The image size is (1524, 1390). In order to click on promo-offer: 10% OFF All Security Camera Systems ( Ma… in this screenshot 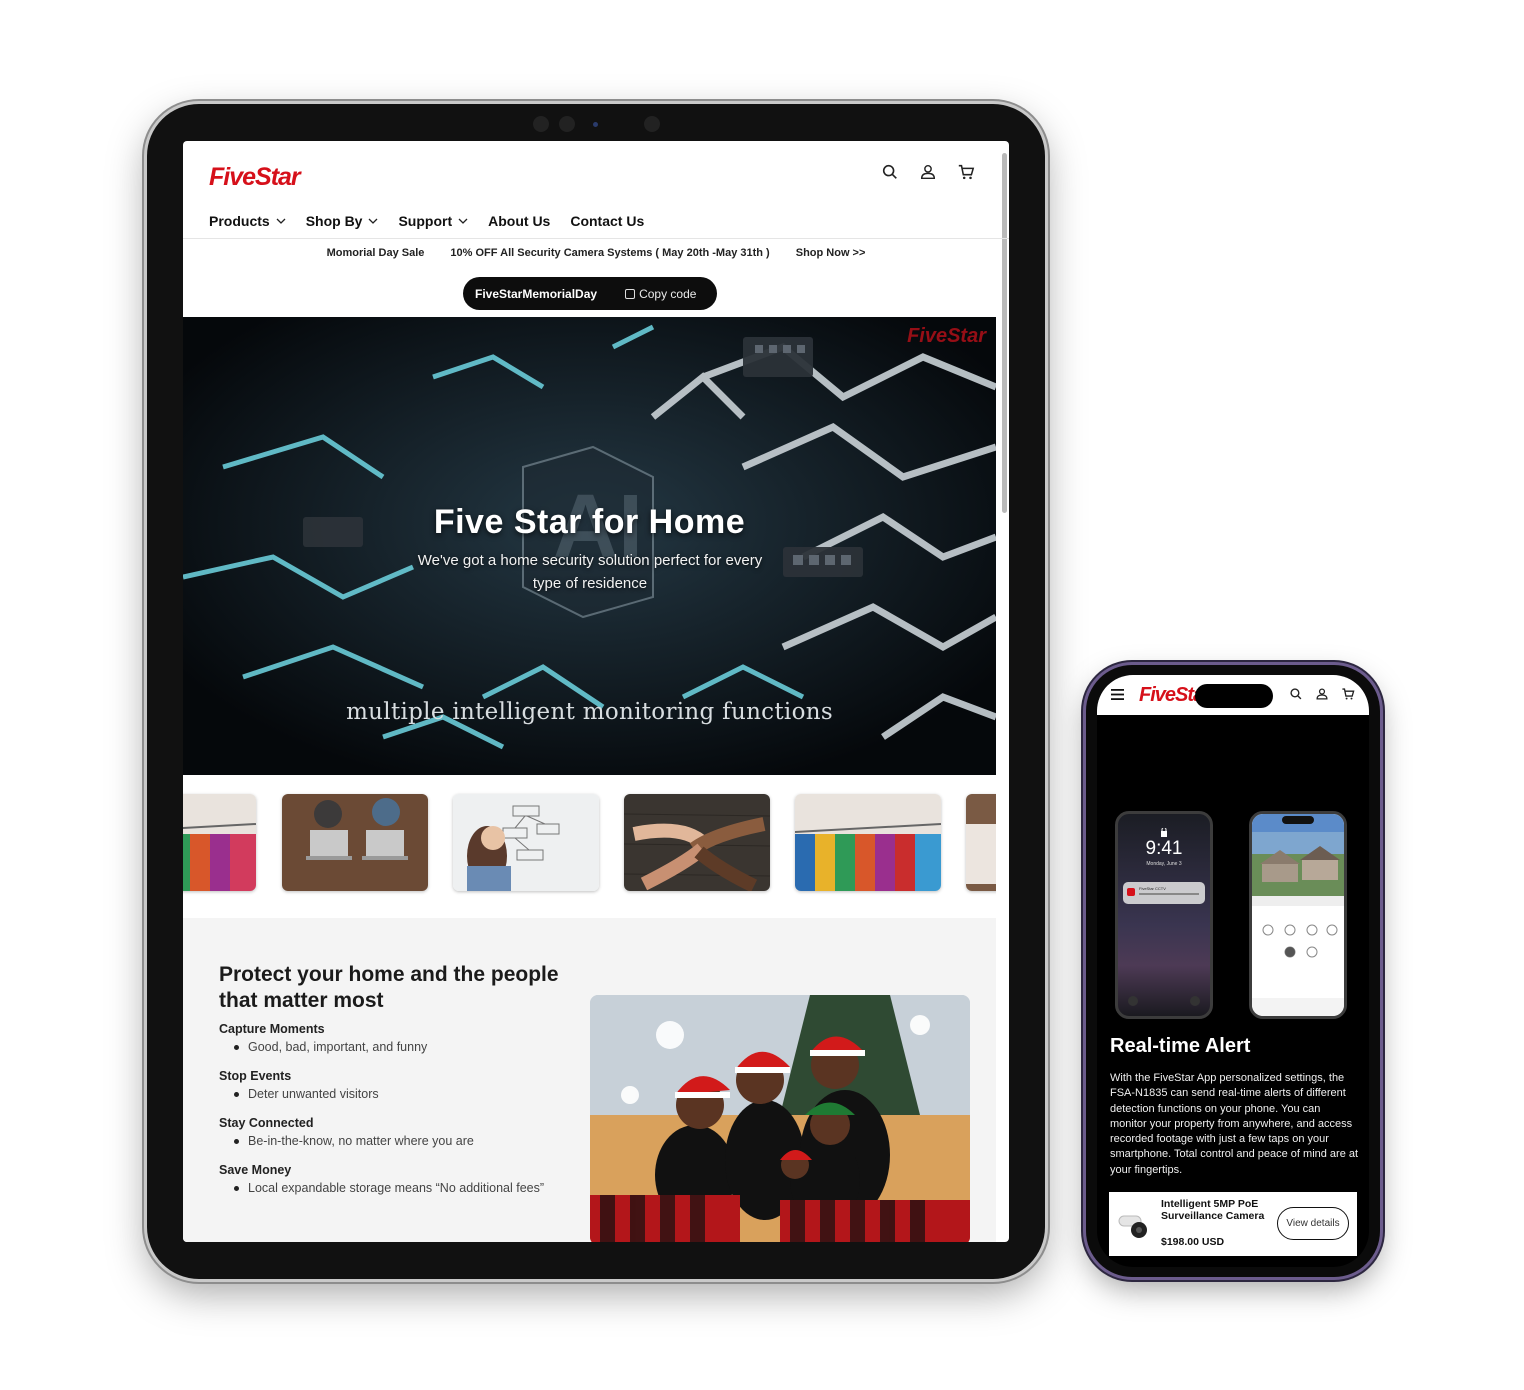, I will do `click(610, 253)`.